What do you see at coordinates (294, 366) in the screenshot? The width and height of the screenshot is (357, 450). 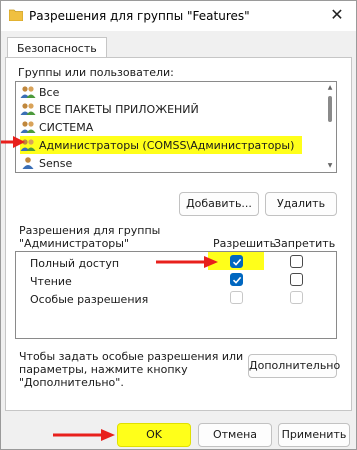 I see `advanced-button: Дополнительно` at bounding box center [294, 366].